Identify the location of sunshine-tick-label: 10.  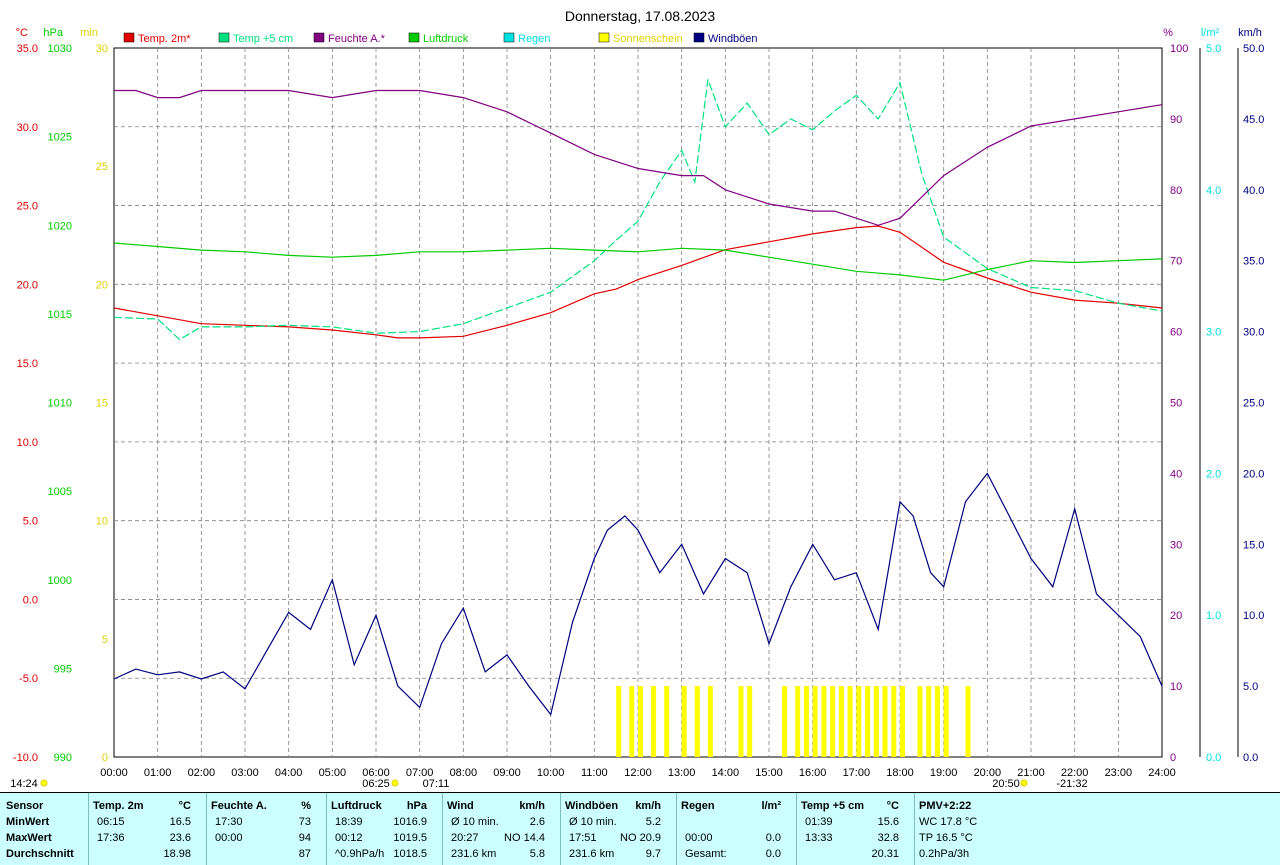
(102, 522).